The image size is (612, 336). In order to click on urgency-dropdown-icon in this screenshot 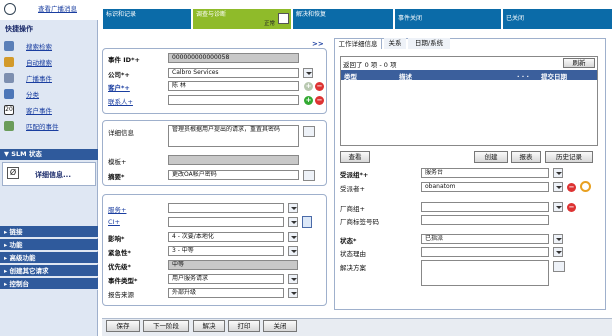, I will do `click(293, 251)`.